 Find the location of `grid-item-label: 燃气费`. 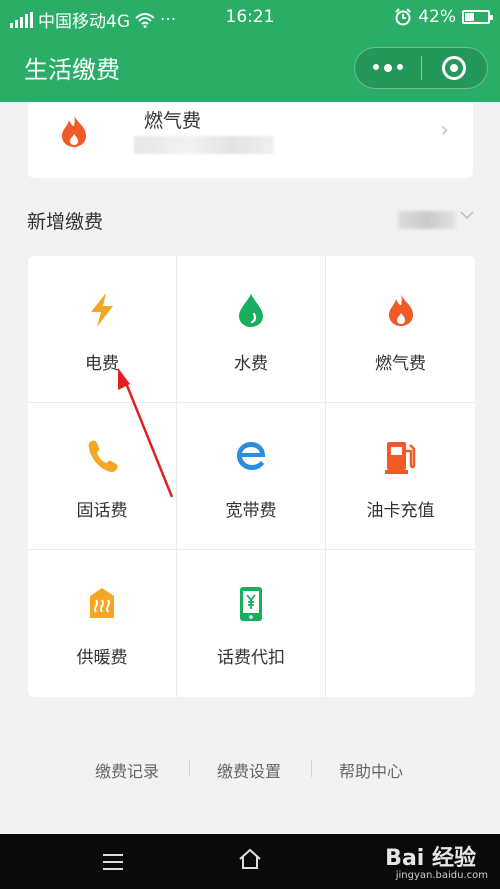

grid-item-label: 燃气费 is located at coordinates (400, 364).